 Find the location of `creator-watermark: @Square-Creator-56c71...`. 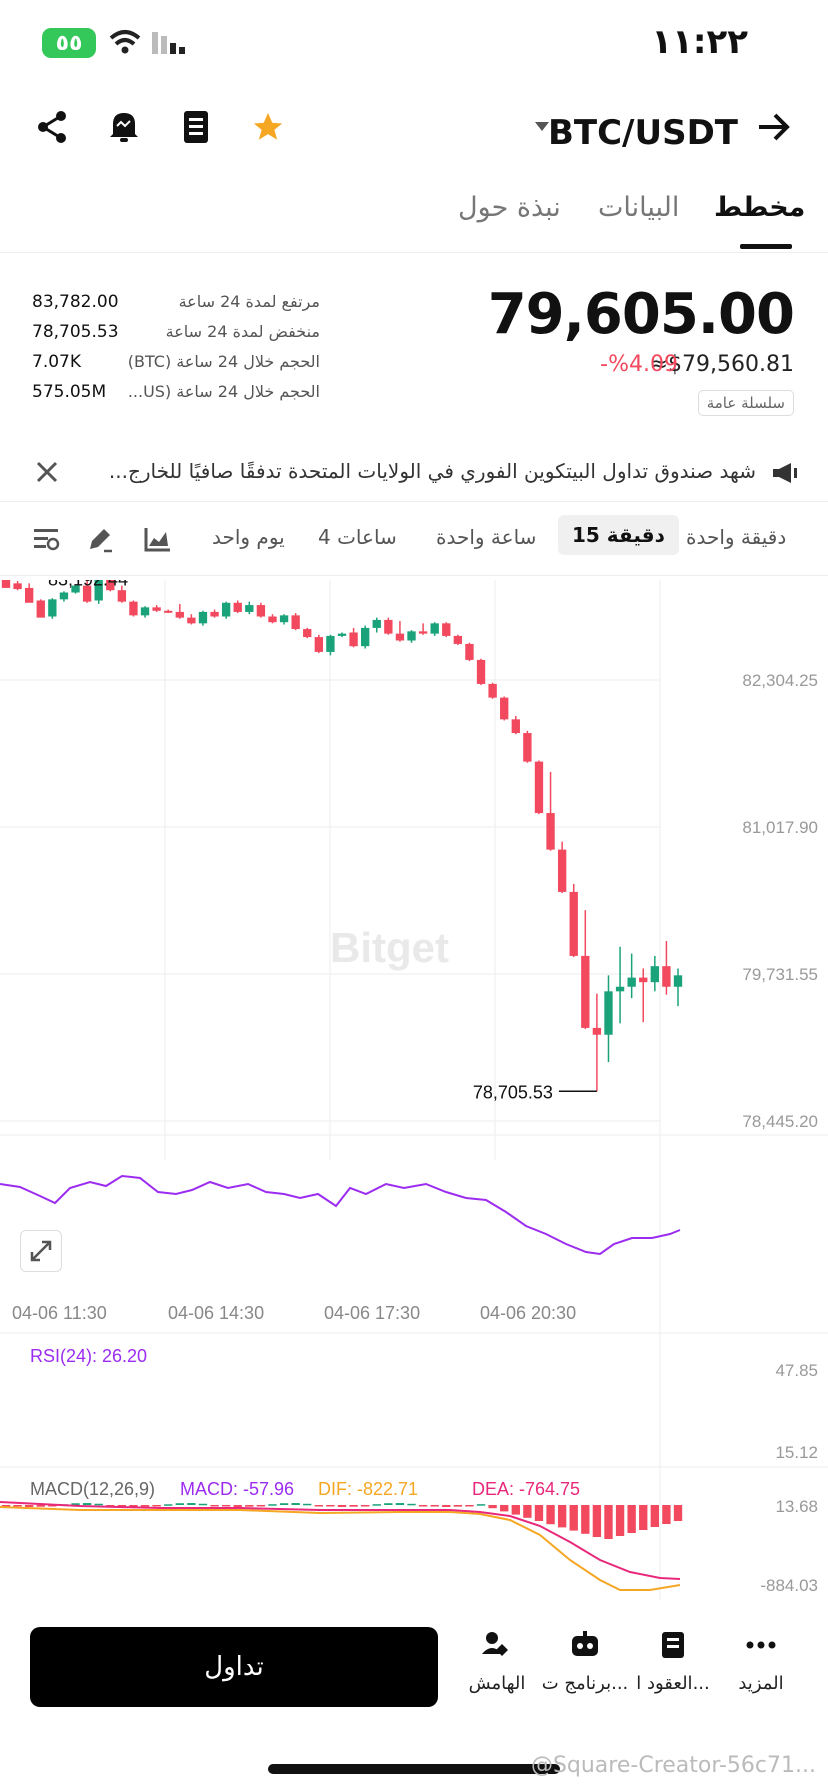

creator-watermark: @Square-Creator-56c71... is located at coordinates (673, 1765).